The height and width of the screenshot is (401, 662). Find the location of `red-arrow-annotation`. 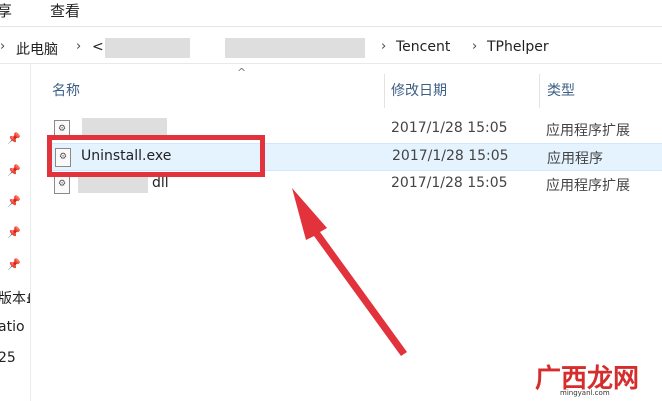

red-arrow-annotation is located at coordinates (349, 272).